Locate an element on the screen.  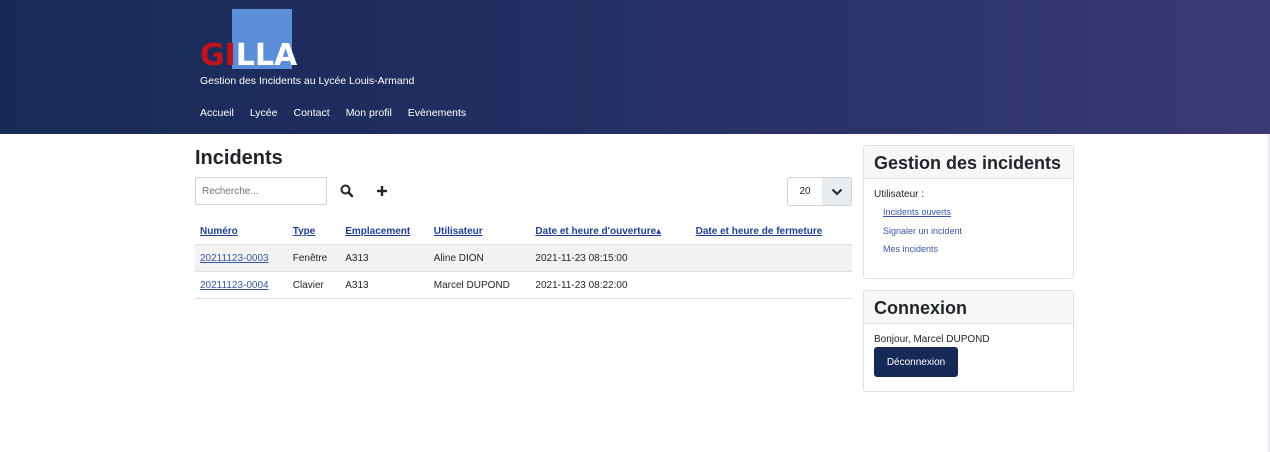
plus-icon is located at coordinates (382, 191).